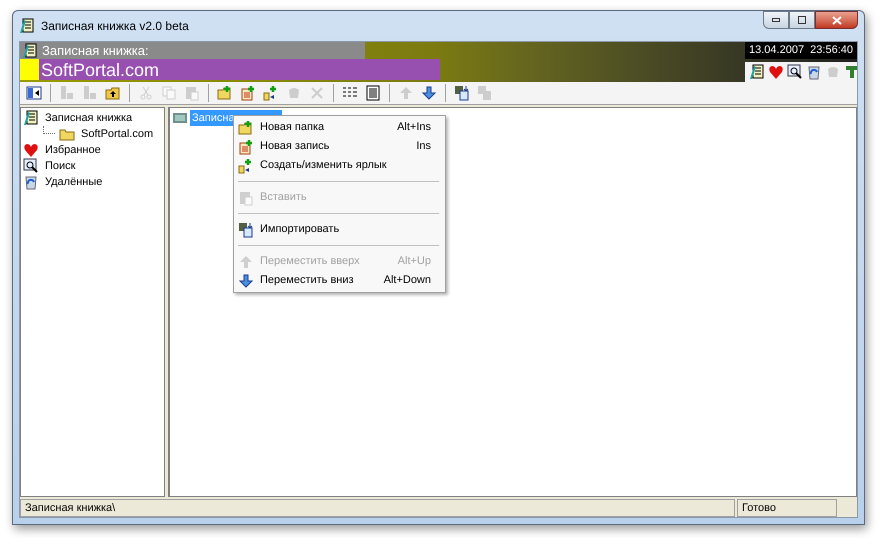 This screenshot has width=881, height=544. Describe the element at coordinates (339, 127) in the screenshot. I see `menu-item: Новая папка Alt+Ins` at that location.